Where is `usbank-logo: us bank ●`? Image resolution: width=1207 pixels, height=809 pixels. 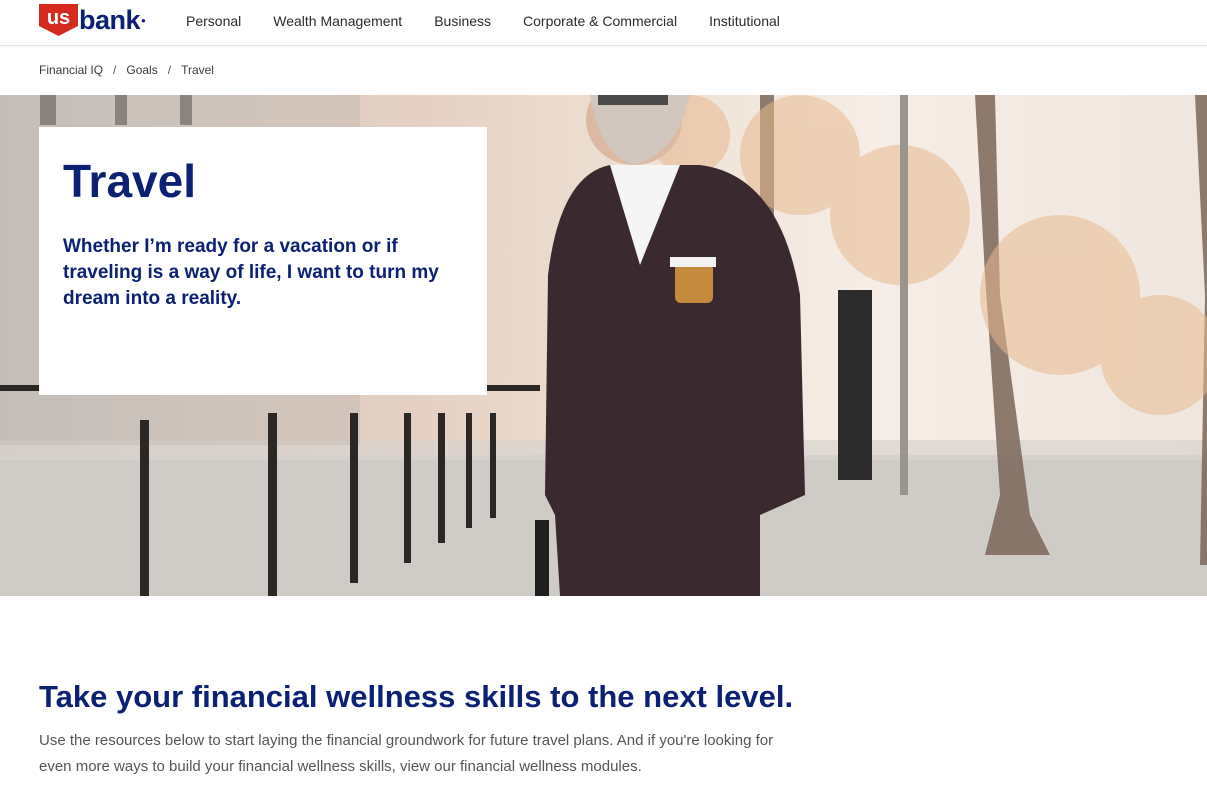
usbank-logo: us bank ● is located at coordinates (92, 20).